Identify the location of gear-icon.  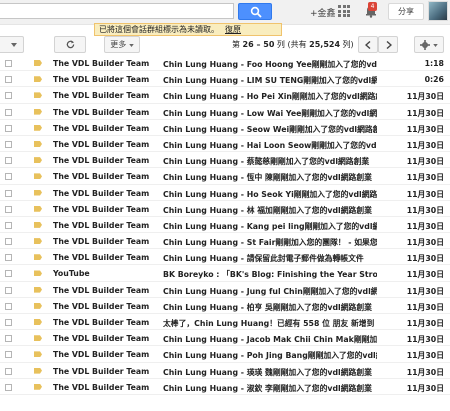
(425, 45).